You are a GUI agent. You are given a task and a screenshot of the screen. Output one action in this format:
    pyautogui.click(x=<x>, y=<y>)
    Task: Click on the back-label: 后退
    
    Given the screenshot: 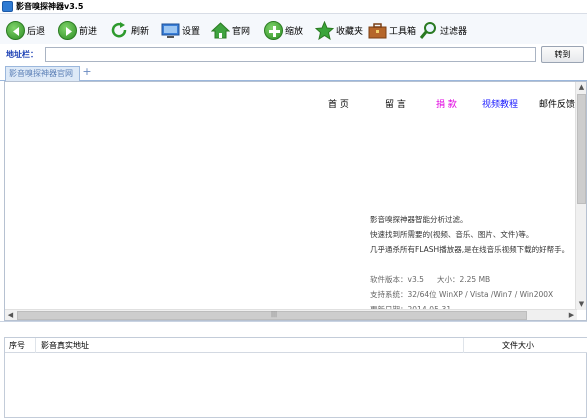 What is the action you would take?
    pyautogui.click(x=36, y=31)
    